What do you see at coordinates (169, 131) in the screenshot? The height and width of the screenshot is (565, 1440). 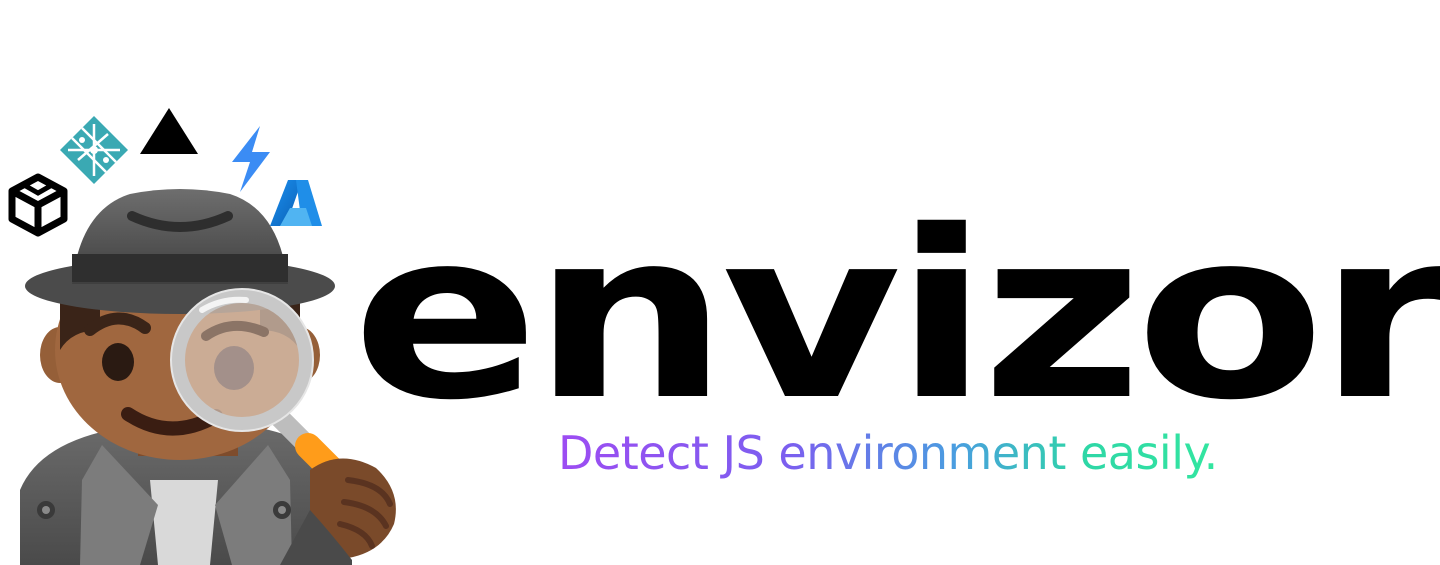 I see `vercel-icon` at bounding box center [169, 131].